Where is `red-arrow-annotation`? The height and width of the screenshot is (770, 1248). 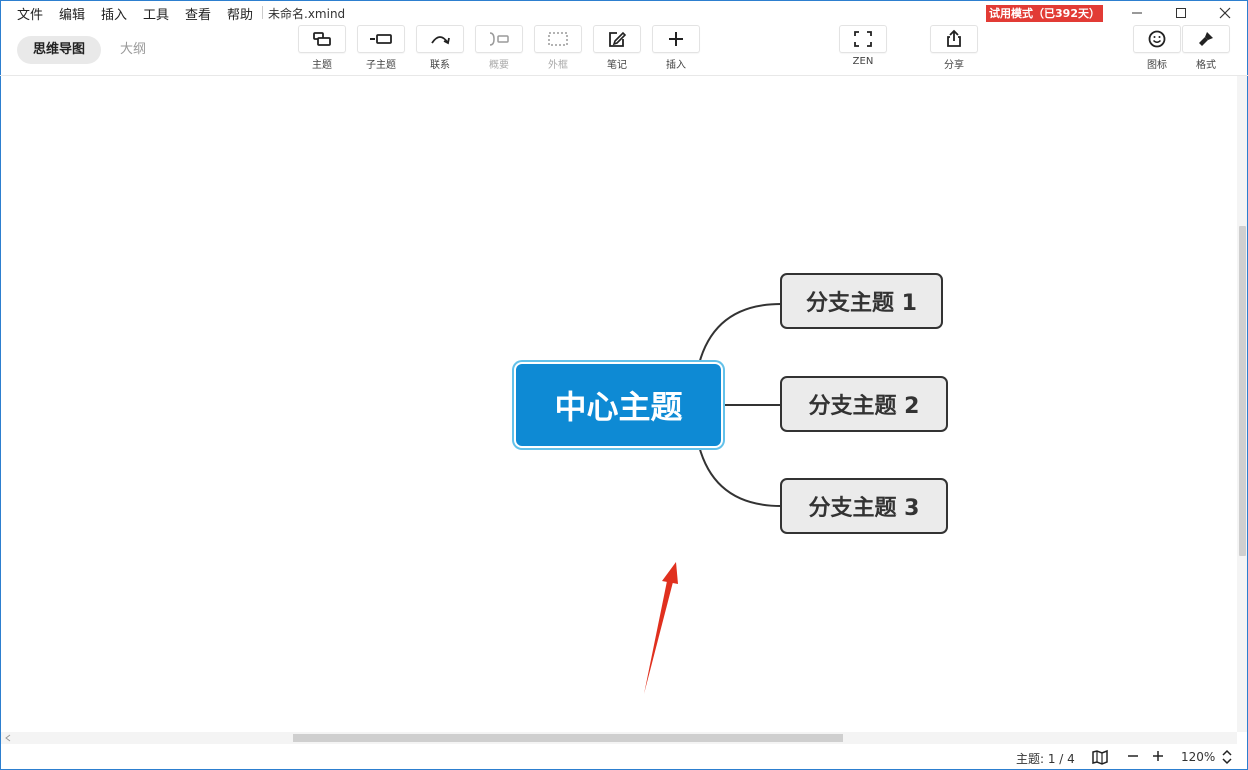 red-arrow-annotation is located at coordinates (661, 628).